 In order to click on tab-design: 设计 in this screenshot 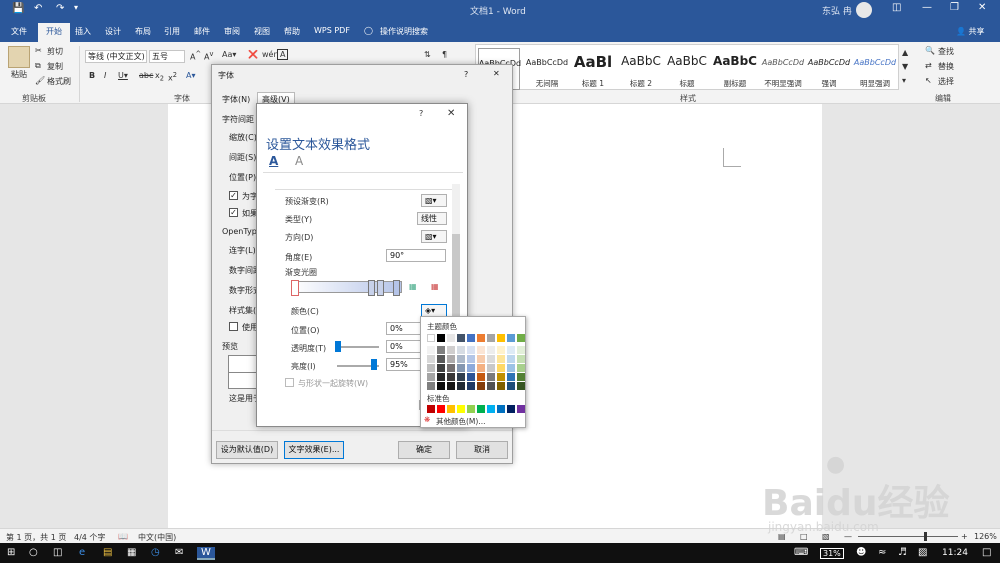, I will do `click(113, 31)`.